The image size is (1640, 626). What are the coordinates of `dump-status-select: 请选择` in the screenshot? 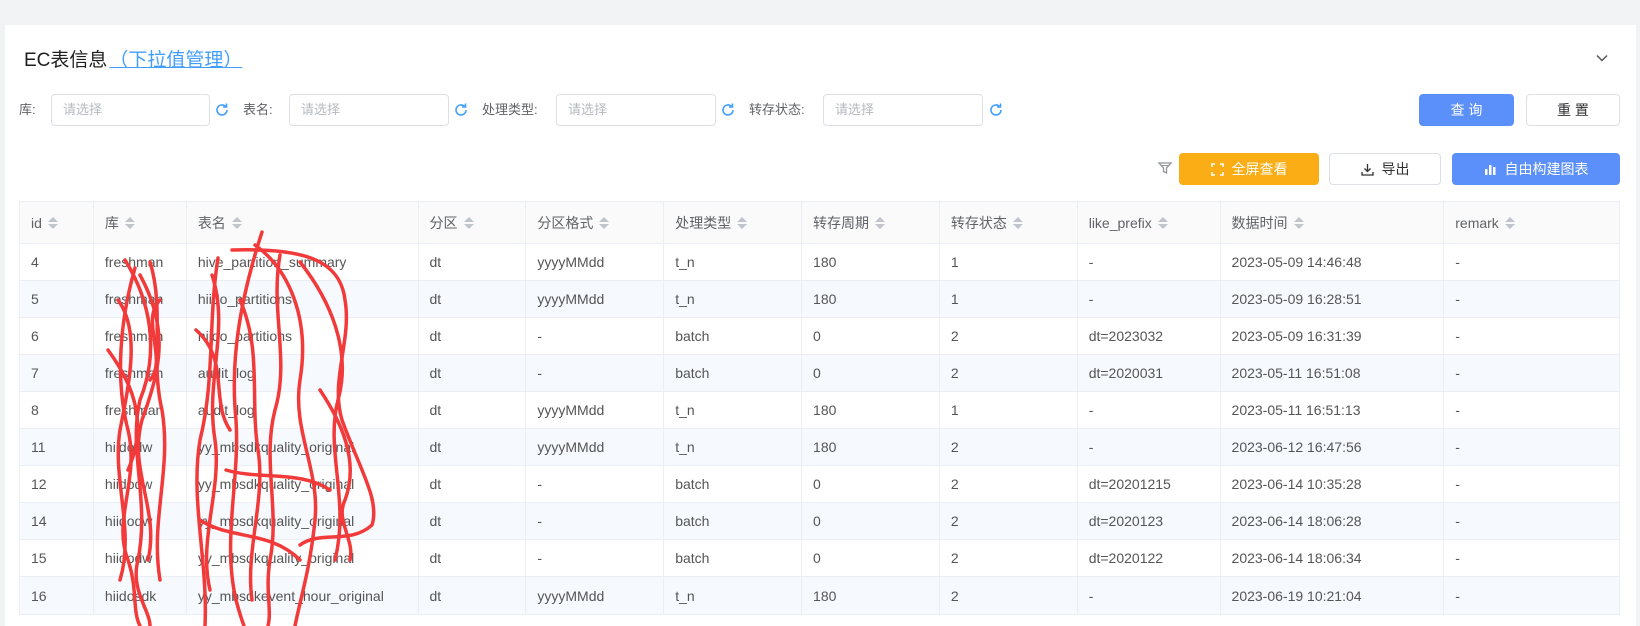 It's located at (903, 110).